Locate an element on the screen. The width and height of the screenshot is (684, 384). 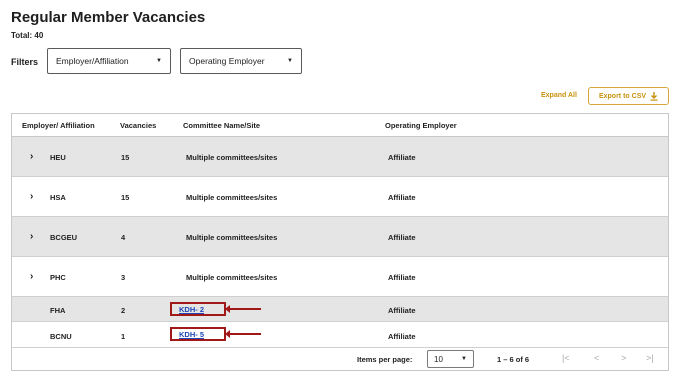
operating-employer-filter: Operating Employer ▼ is located at coordinates (241, 61).